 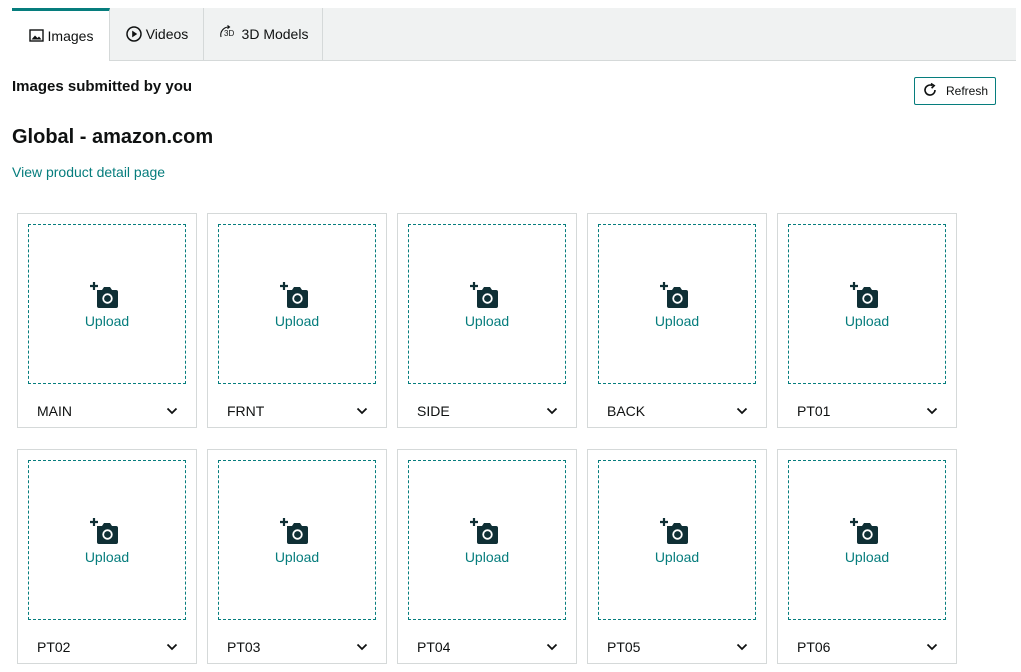 What do you see at coordinates (677, 411) in the screenshot?
I see `variant-dropdown: BACK` at bounding box center [677, 411].